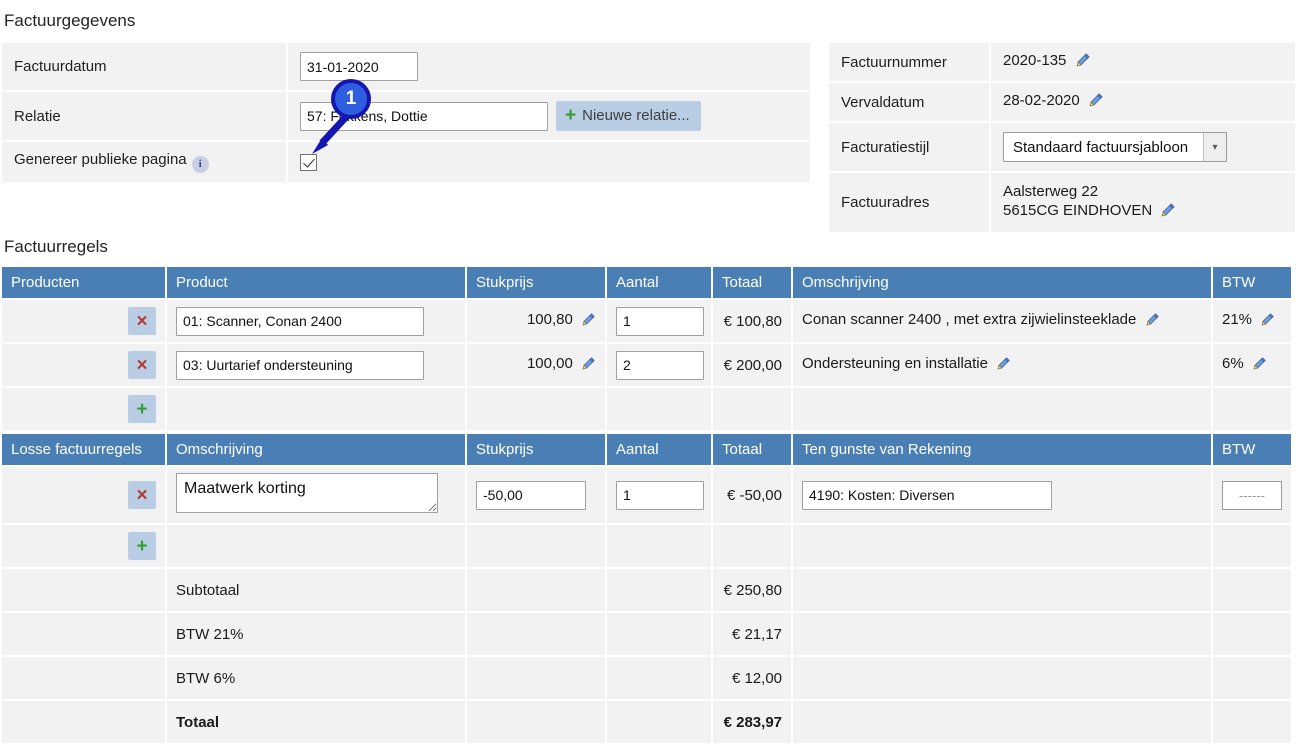 The height and width of the screenshot is (745, 1297). What do you see at coordinates (752, 365) in the screenshot?
I see `product-row-total-cell: € 200,00` at bounding box center [752, 365].